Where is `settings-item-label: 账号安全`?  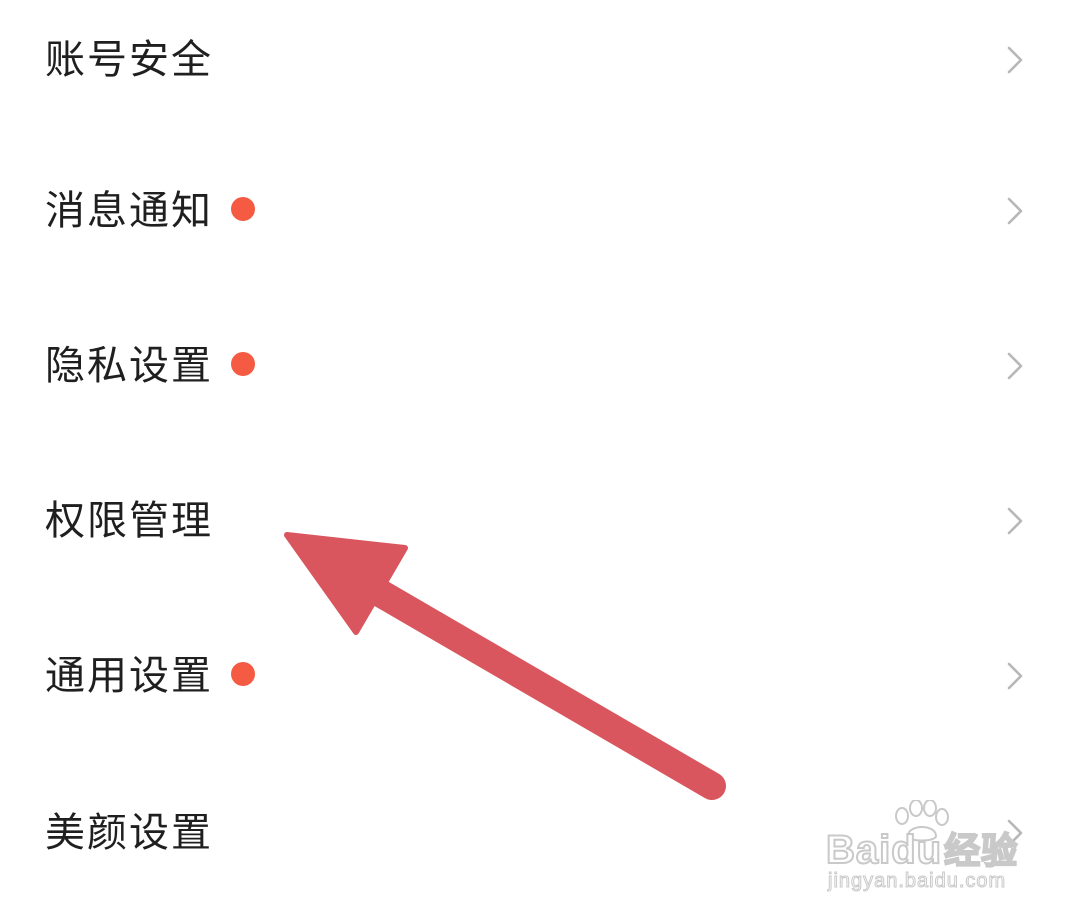
settings-item-label: 账号安全 is located at coordinates (129, 60).